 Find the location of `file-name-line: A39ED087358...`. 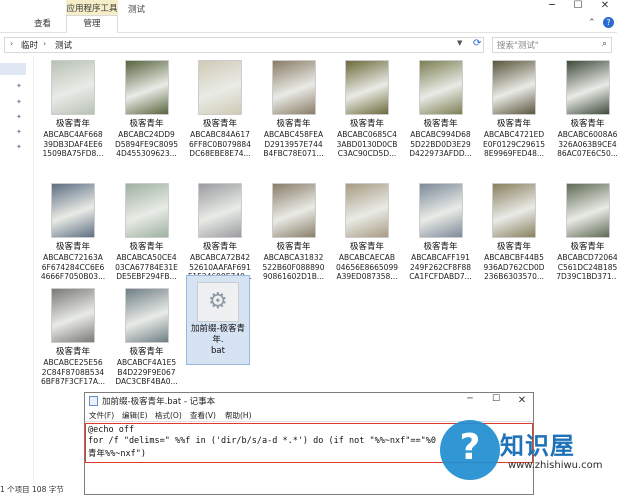

file-name-line: A39ED087358... is located at coordinates (367, 276).